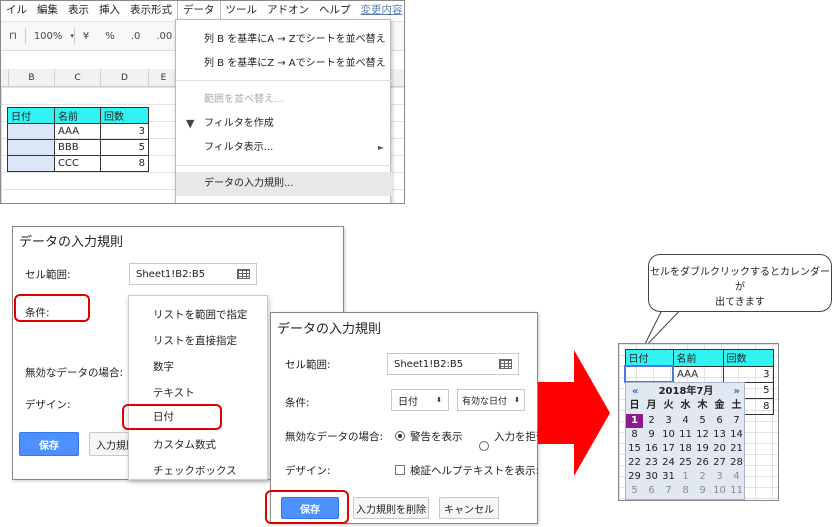 The height and width of the screenshot is (527, 840). Describe the element at coordinates (737, 392) in the screenshot. I see `next-month-button: »` at that location.